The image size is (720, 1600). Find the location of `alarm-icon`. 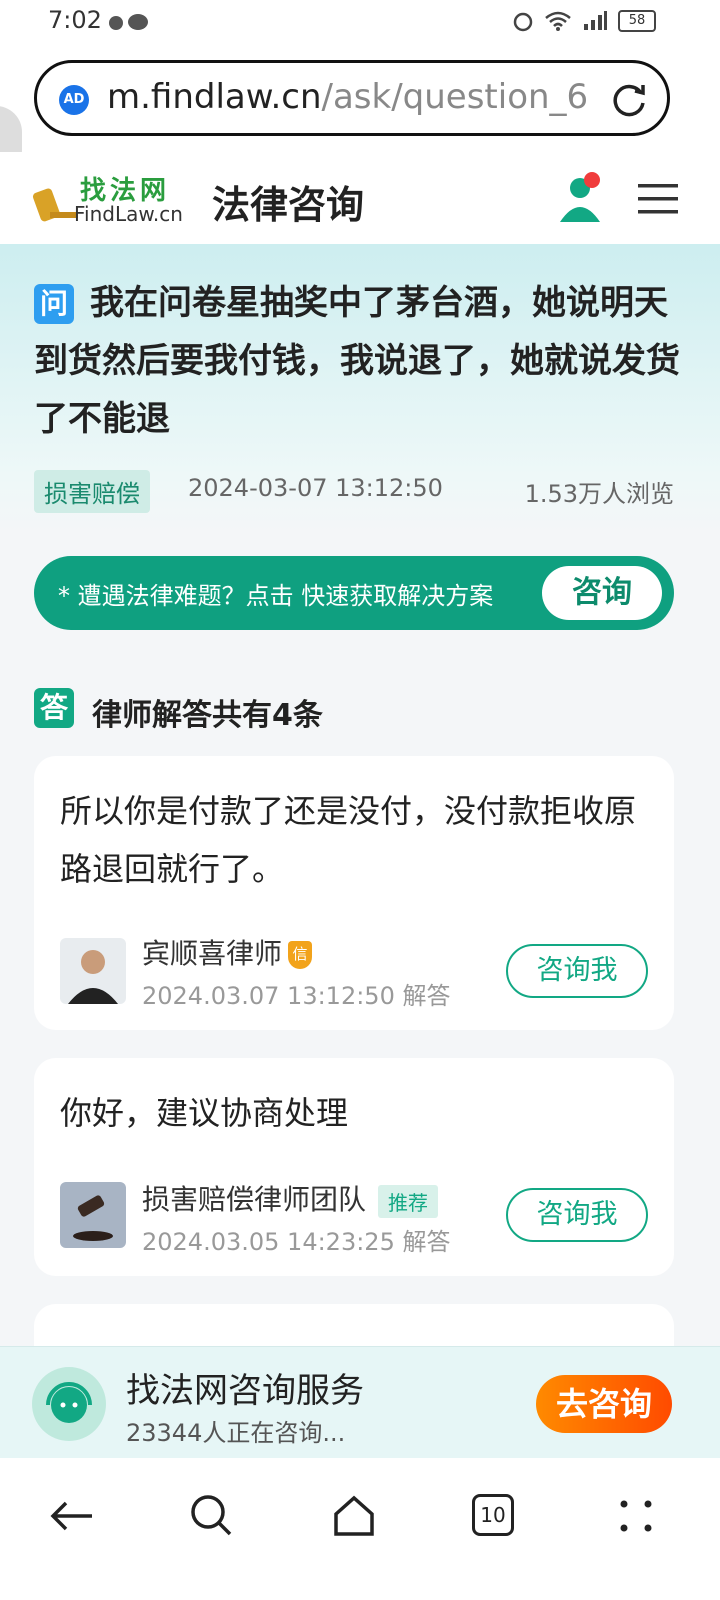

alarm-icon is located at coordinates (523, 22).